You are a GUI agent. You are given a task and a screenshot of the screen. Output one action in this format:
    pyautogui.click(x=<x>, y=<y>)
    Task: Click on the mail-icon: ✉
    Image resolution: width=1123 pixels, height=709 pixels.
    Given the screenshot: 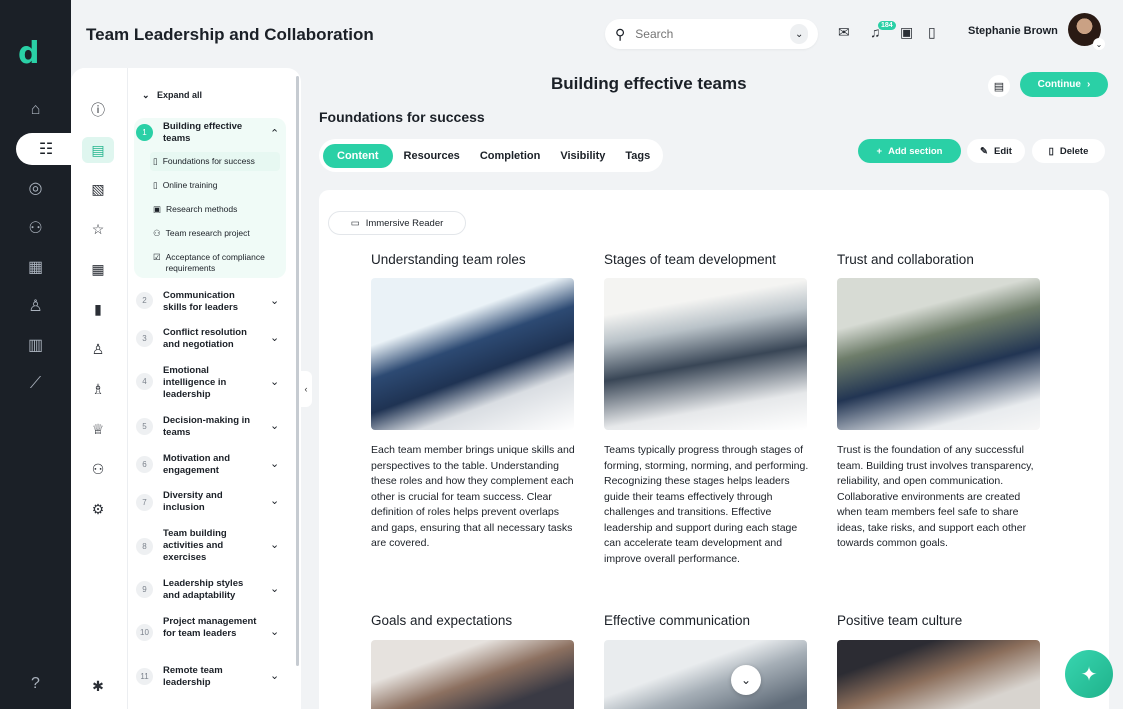 What is the action you would take?
    pyautogui.click(x=844, y=32)
    